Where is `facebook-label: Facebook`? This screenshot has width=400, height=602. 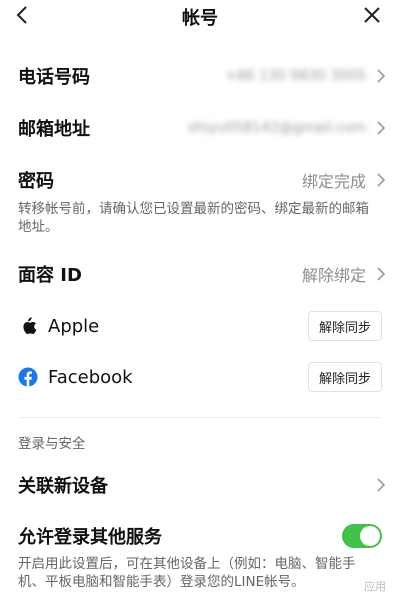
facebook-label: Facebook is located at coordinates (90, 377).